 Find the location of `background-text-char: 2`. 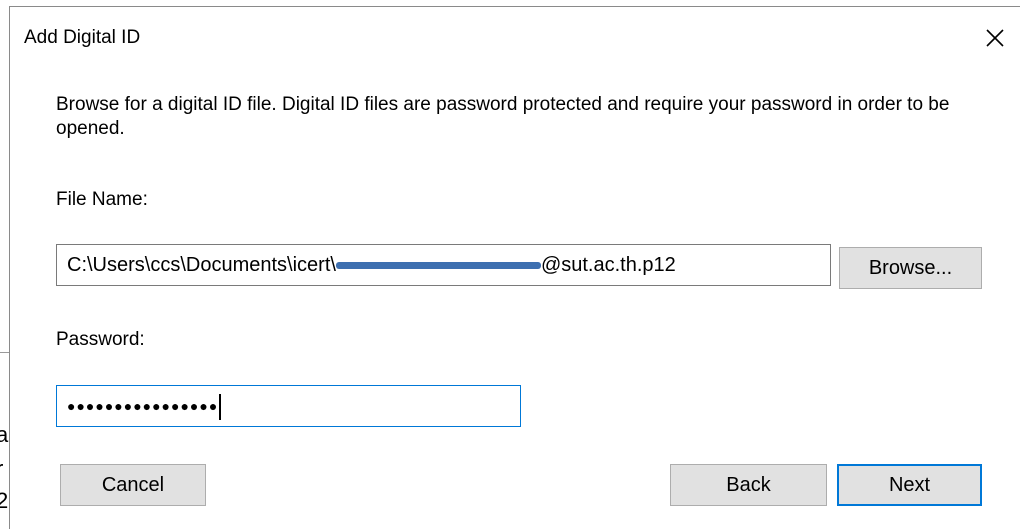

background-text-char: 2 is located at coordinates (4, 500).